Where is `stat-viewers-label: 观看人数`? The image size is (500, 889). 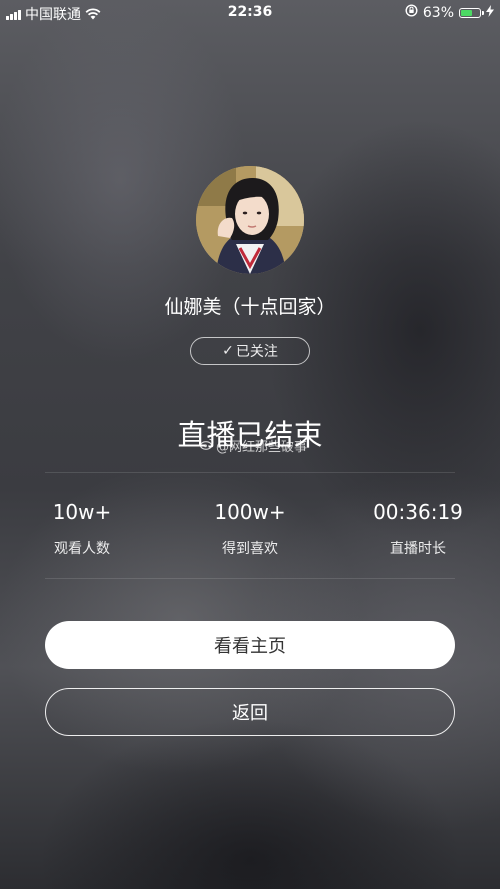 stat-viewers-label: 观看人数 is located at coordinates (82, 549).